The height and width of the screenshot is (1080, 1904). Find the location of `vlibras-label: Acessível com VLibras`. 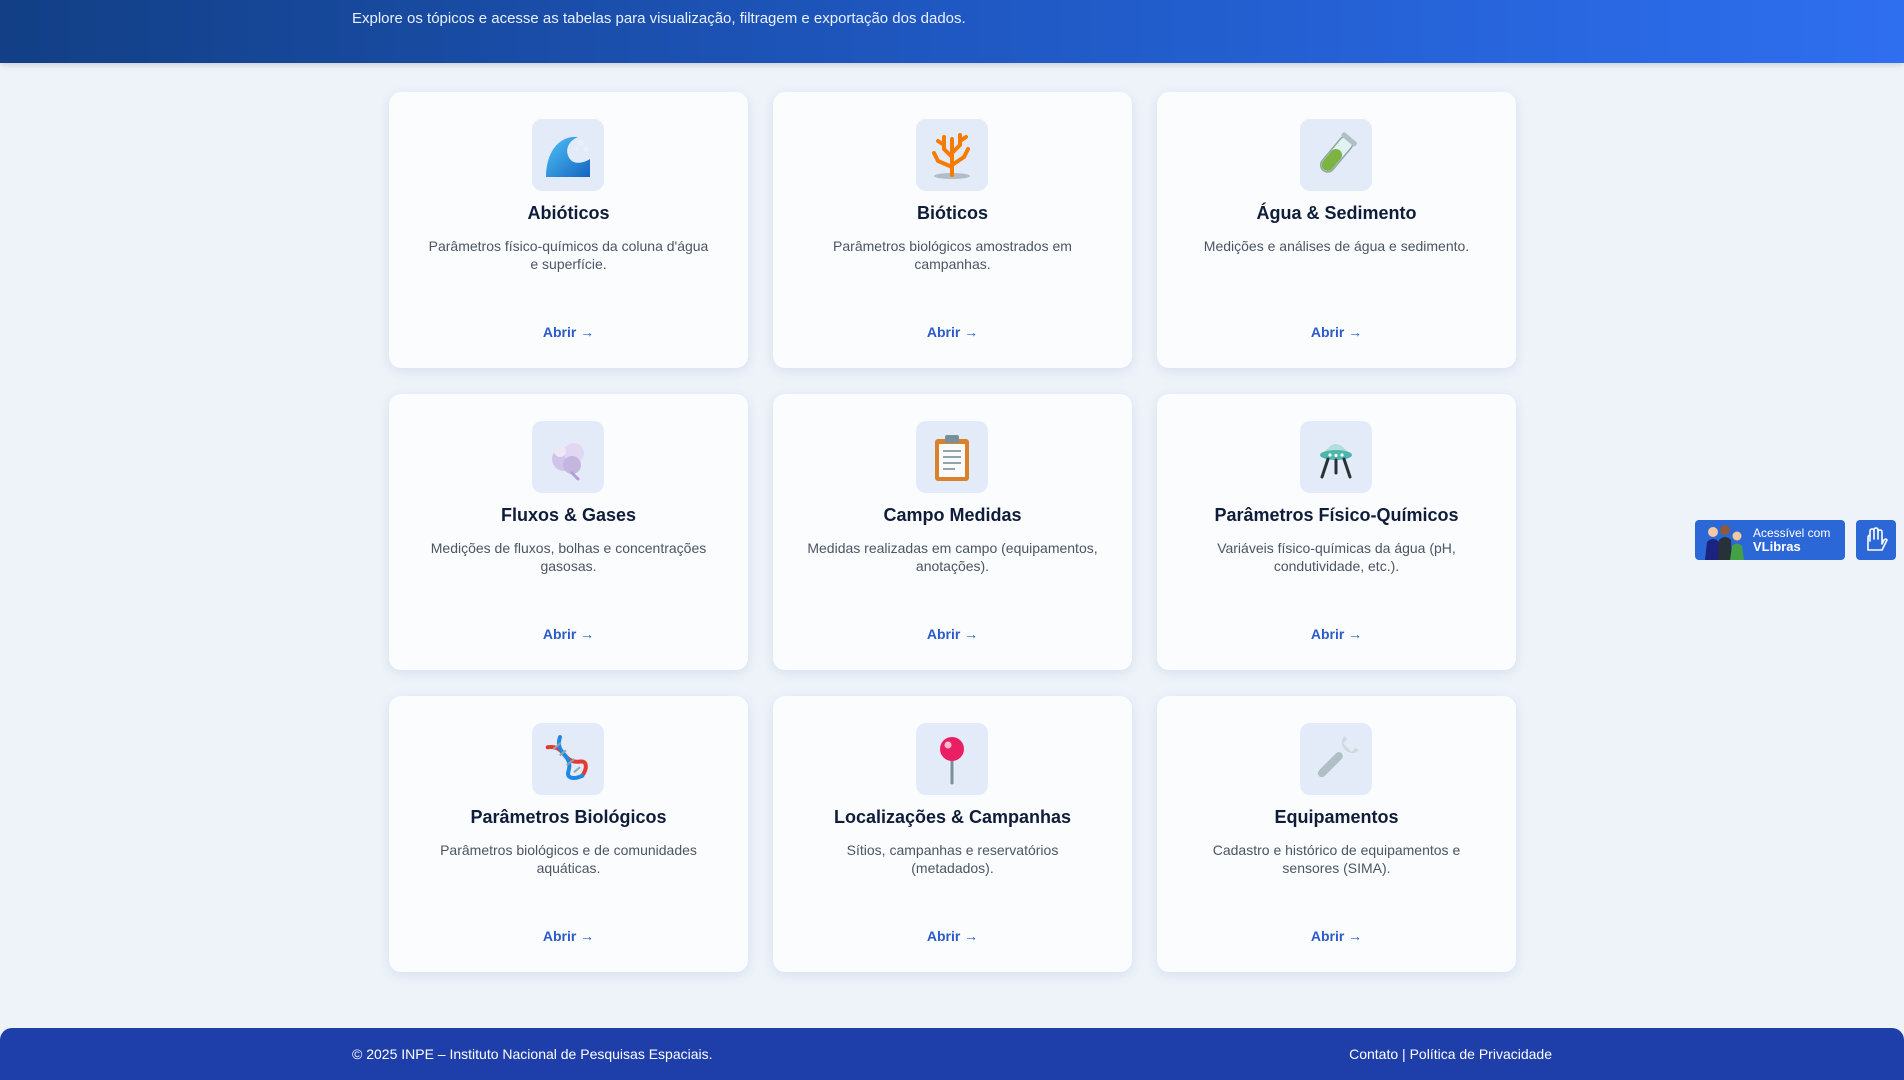

vlibras-label: Acessível com VLibras is located at coordinates (1792, 540).